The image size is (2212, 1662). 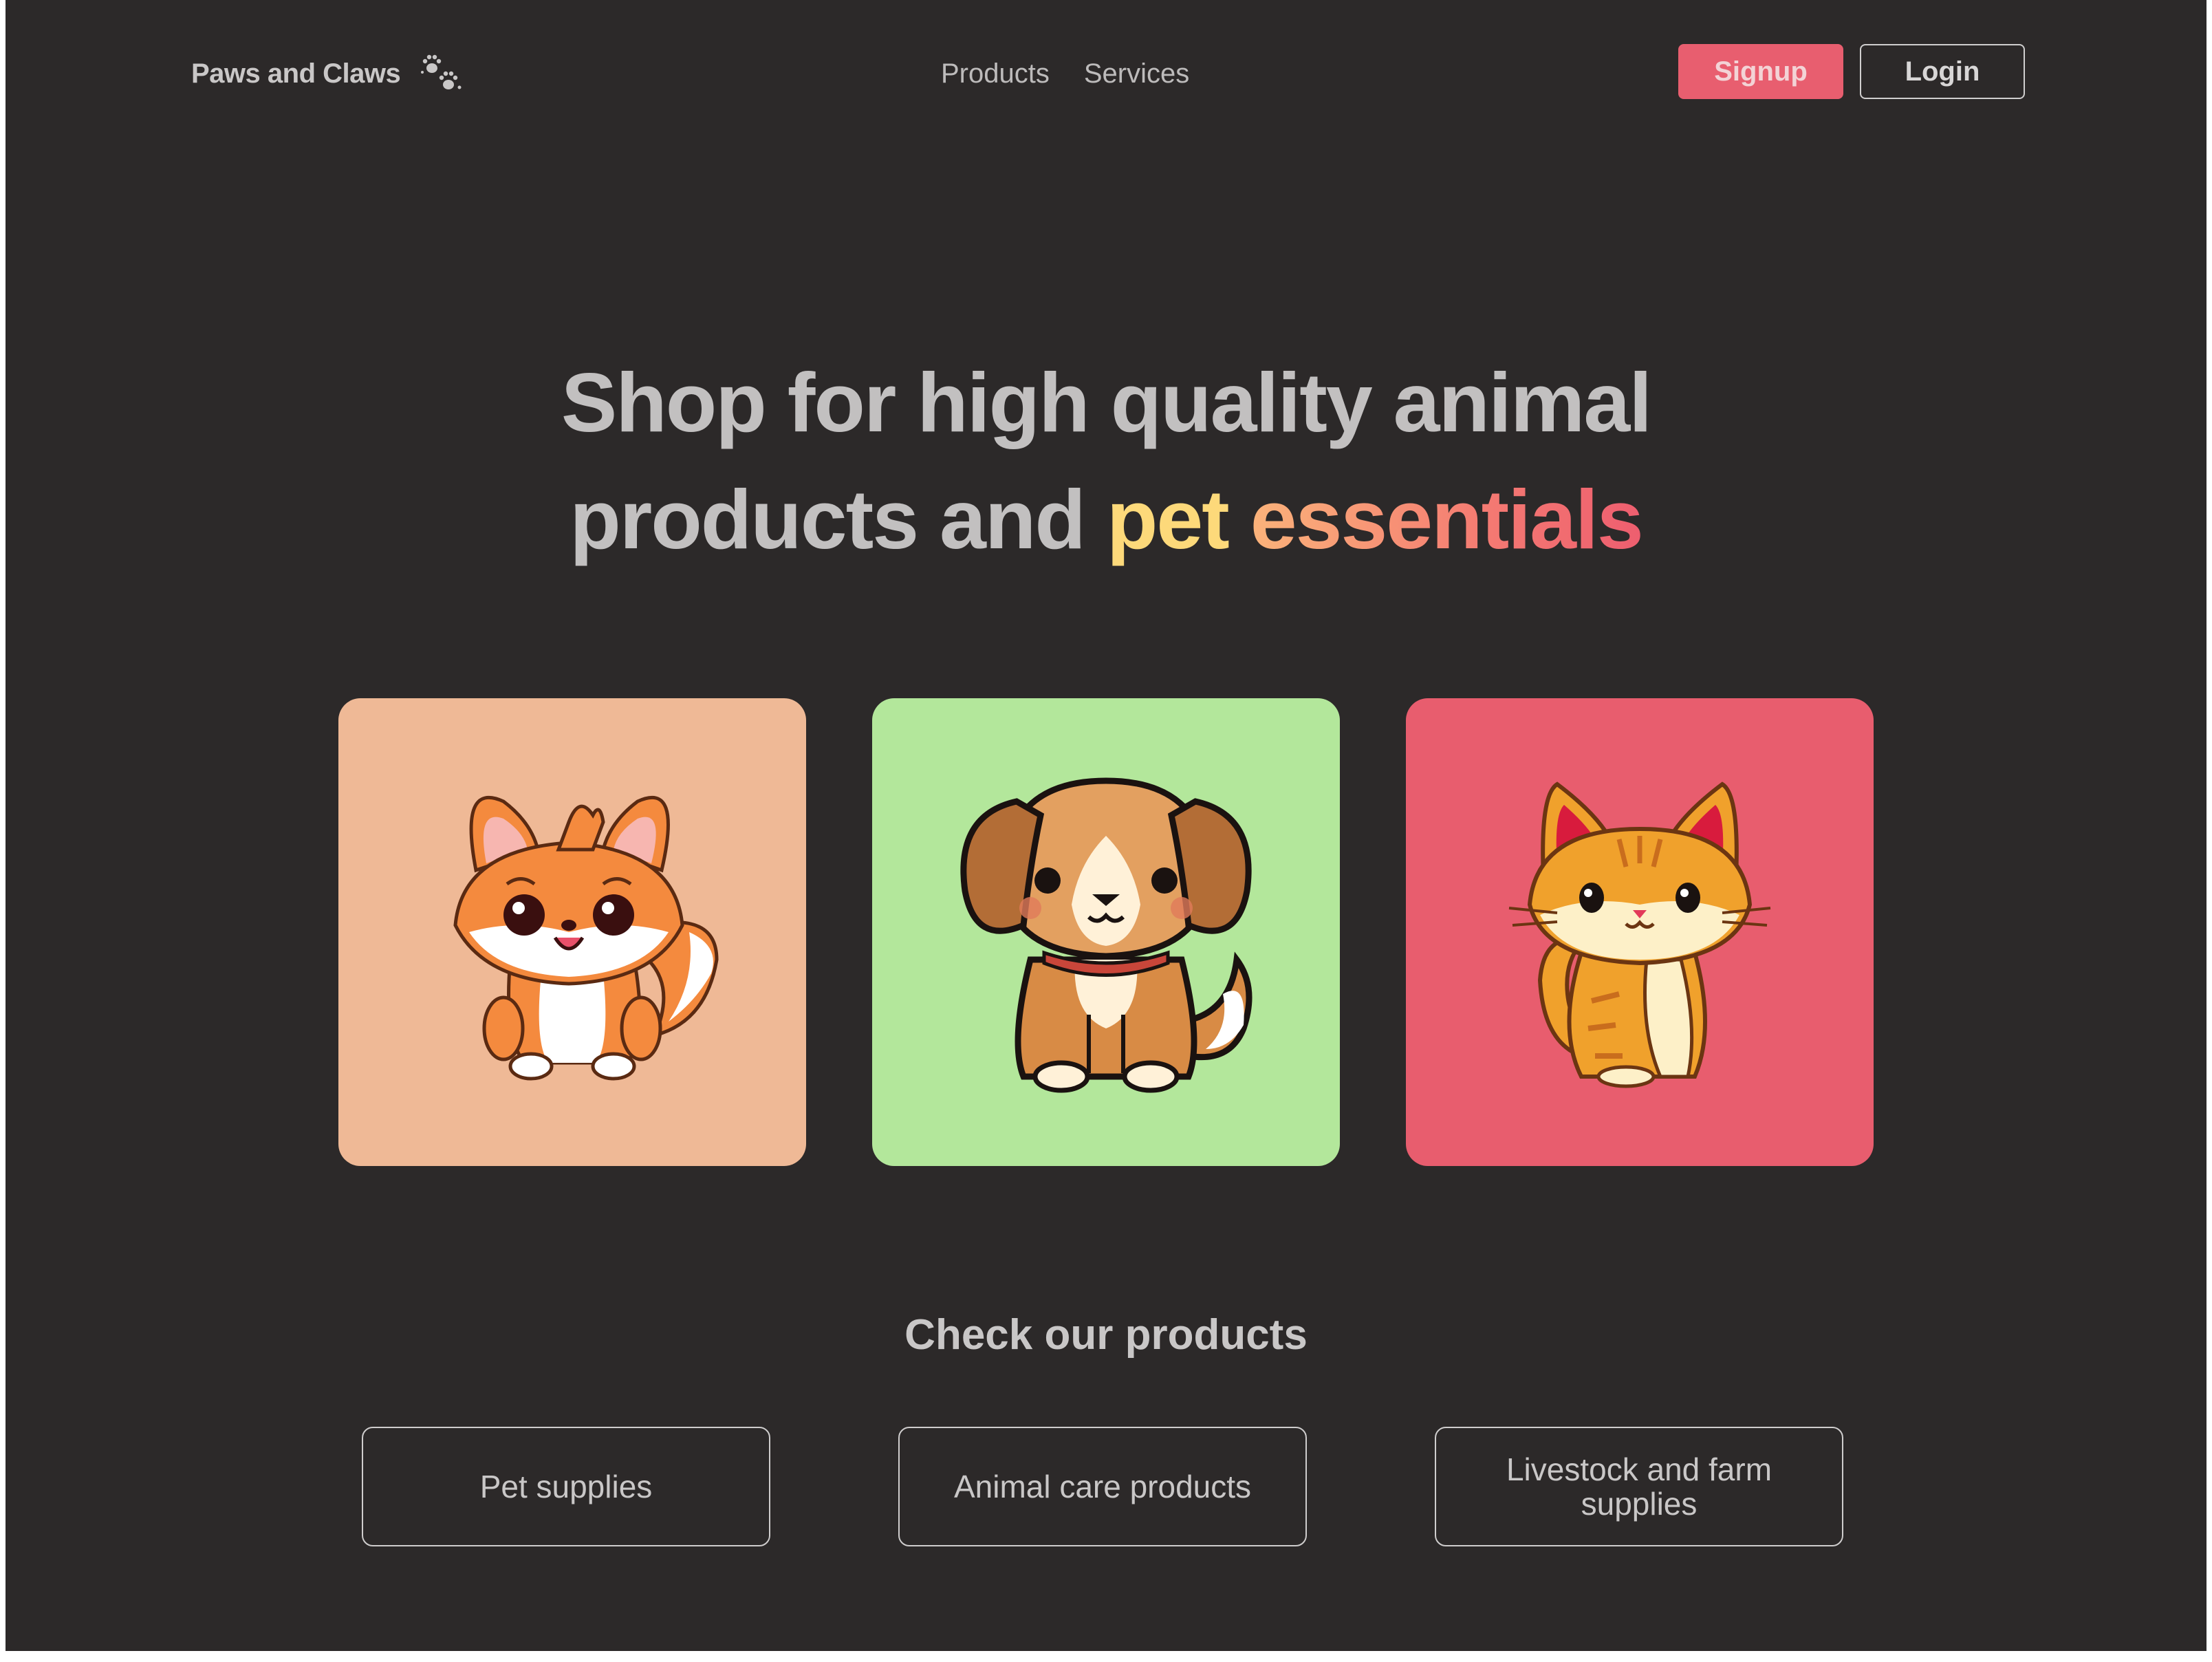 What do you see at coordinates (586, 938) in the screenshot?
I see `fox-illustration` at bounding box center [586, 938].